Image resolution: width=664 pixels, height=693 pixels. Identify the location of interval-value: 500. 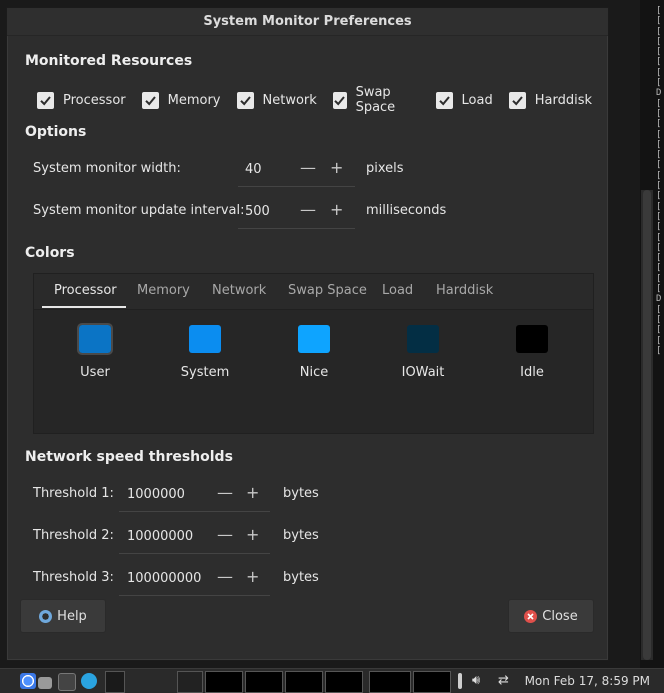
(257, 211).